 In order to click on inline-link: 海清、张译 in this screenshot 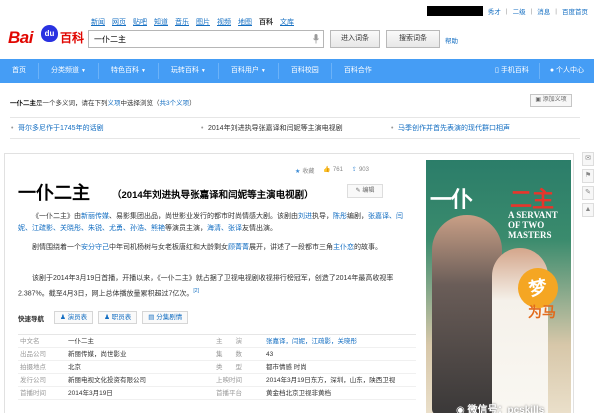, I will do `click(224, 228)`.